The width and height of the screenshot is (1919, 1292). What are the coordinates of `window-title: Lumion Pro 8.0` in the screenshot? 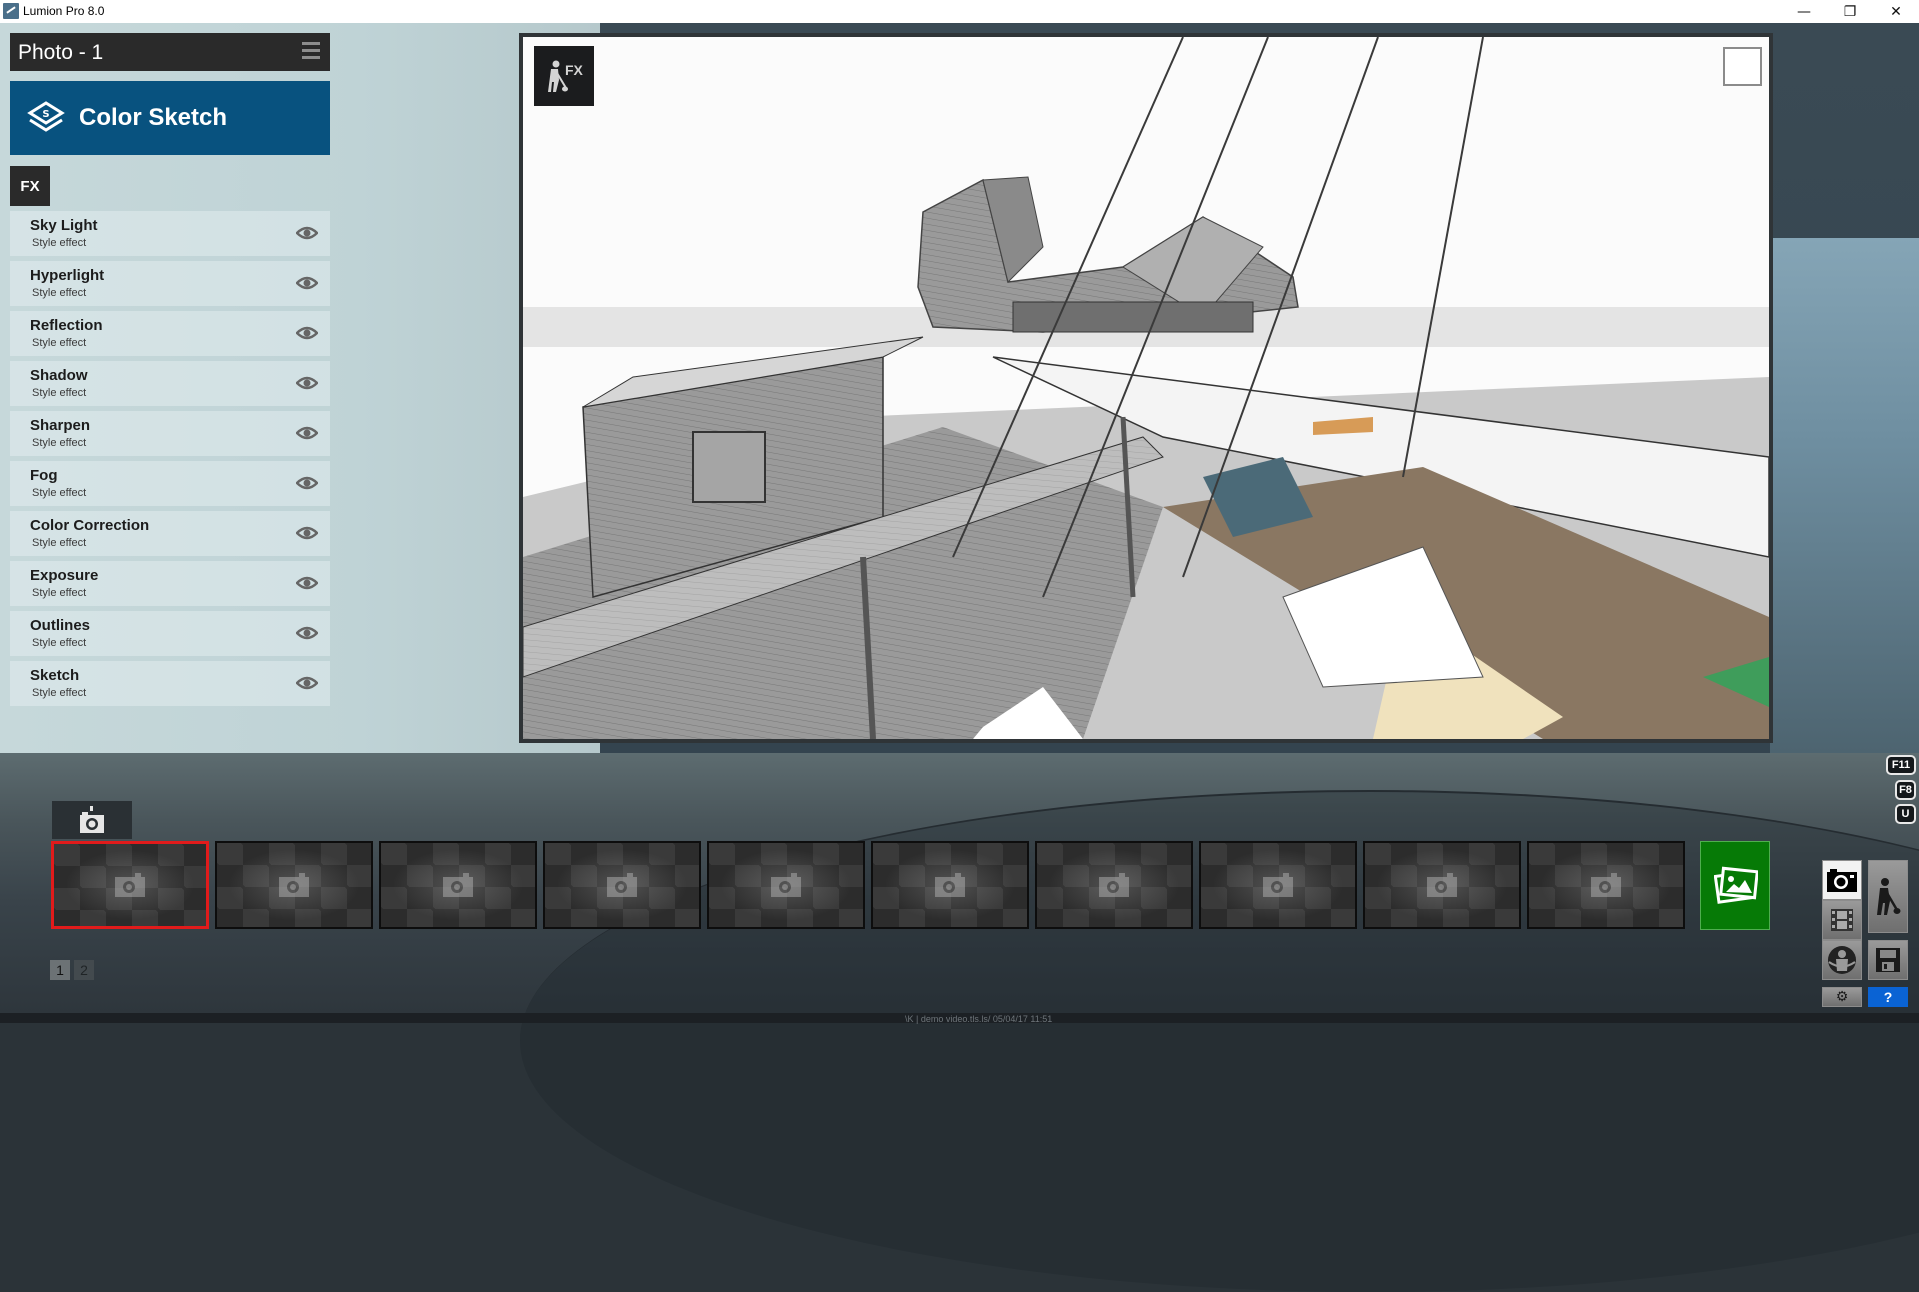 It's located at (64, 11).